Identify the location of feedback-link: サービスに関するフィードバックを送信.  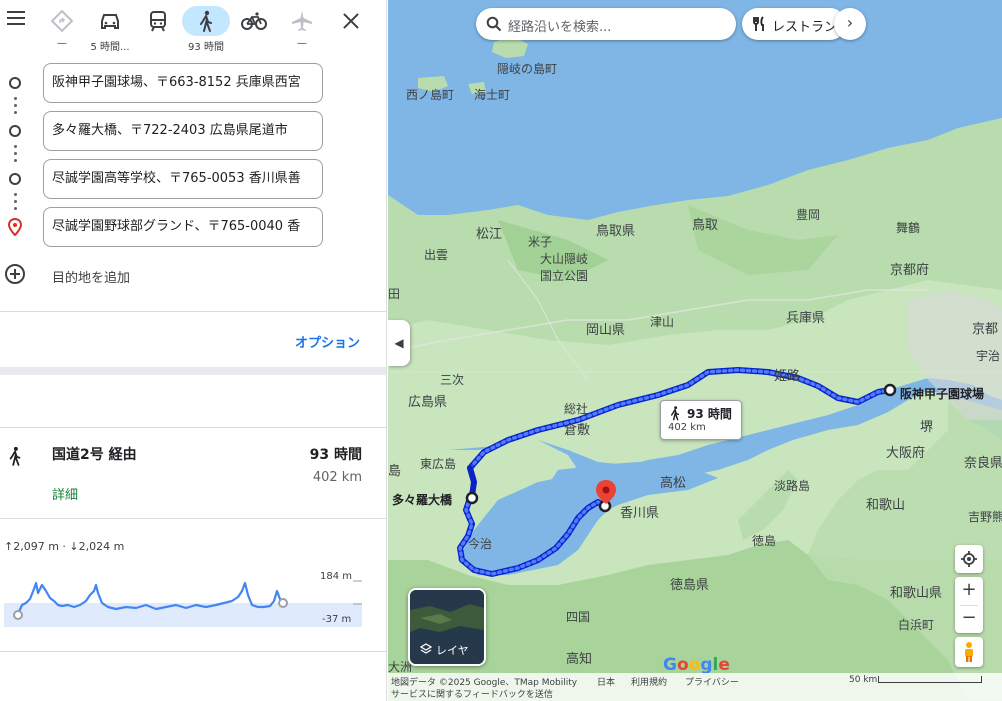
(472, 693).